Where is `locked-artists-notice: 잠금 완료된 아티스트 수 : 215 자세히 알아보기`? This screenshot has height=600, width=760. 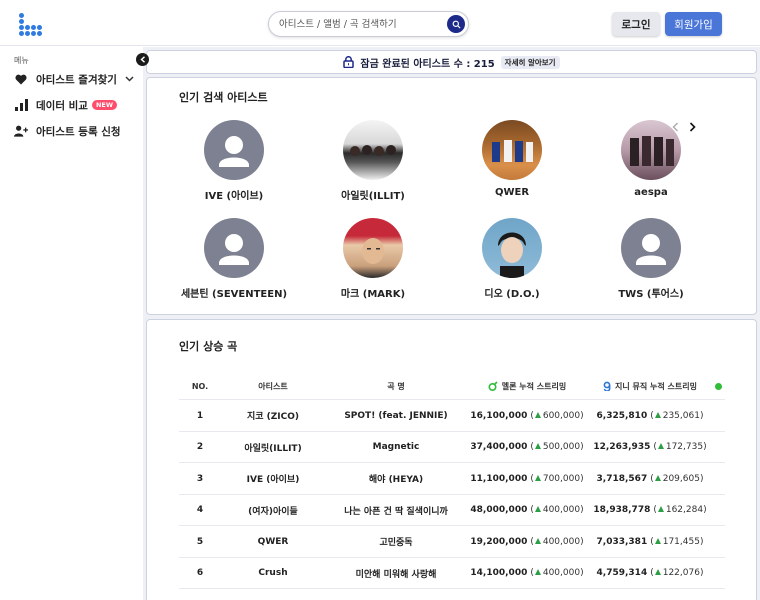
locked-artists-notice: 잠금 완료된 아티스트 수 : 215 자세히 알아보기 is located at coordinates (451, 62).